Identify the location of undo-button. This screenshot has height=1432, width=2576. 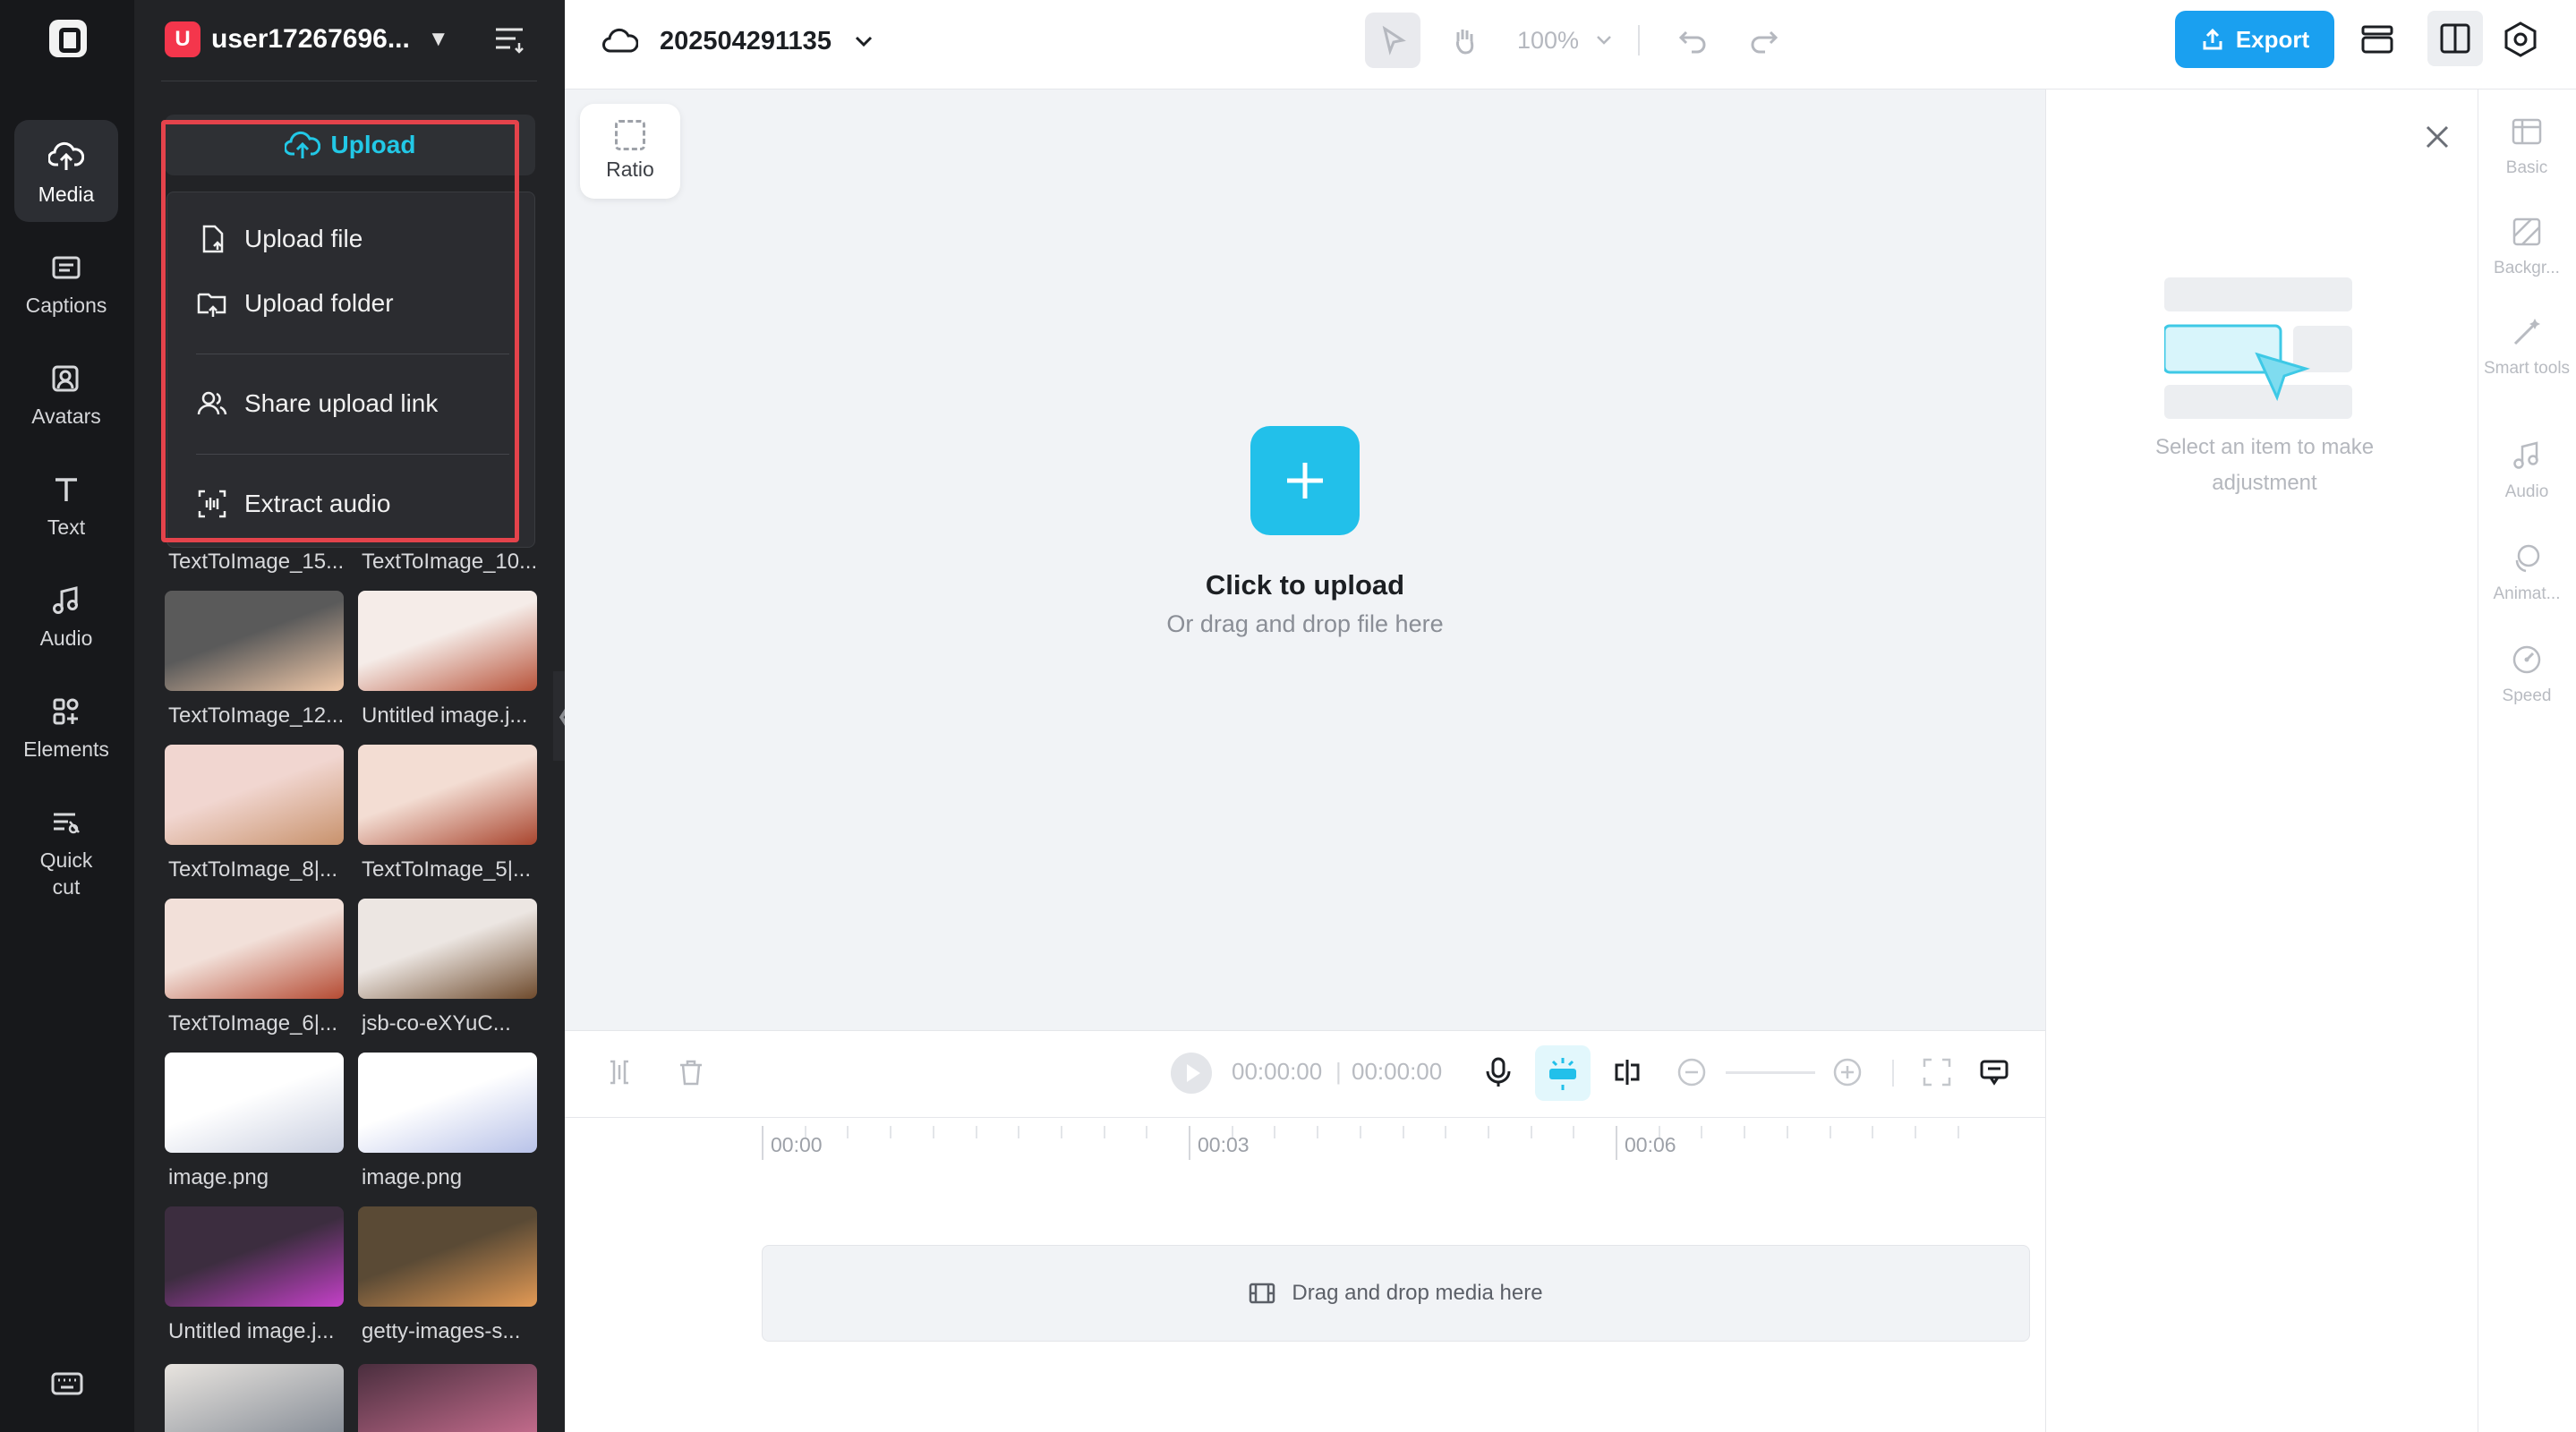
(1692, 40).